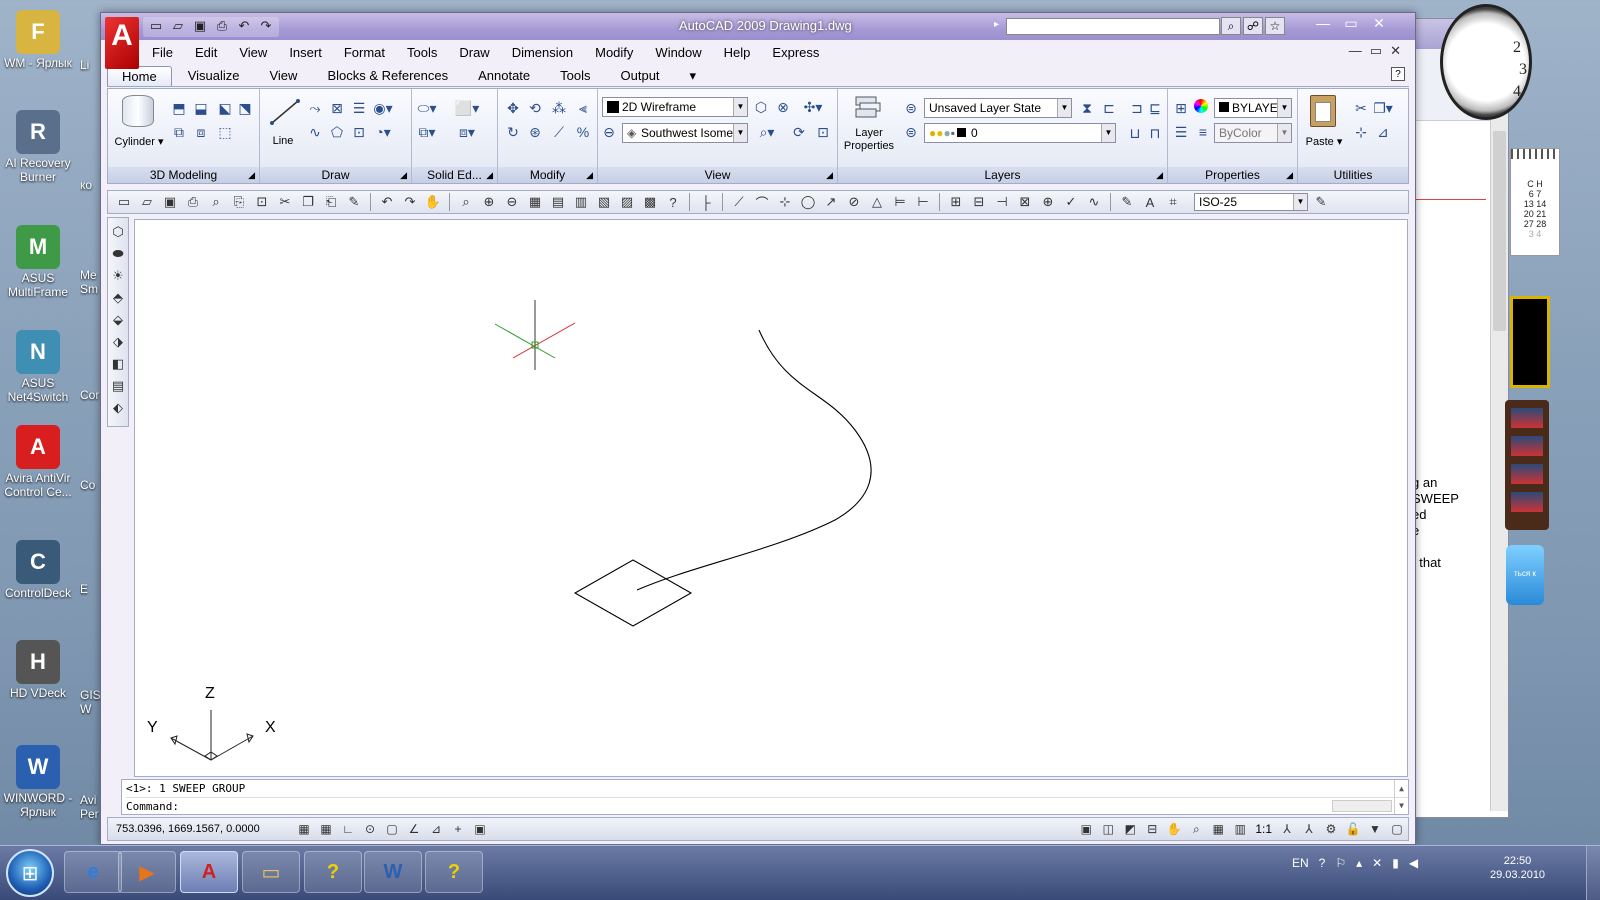 The width and height of the screenshot is (1600, 900). What do you see at coordinates (831, 202) in the screenshot?
I see `toolbar-button-icon: ↗` at bounding box center [831, 202].